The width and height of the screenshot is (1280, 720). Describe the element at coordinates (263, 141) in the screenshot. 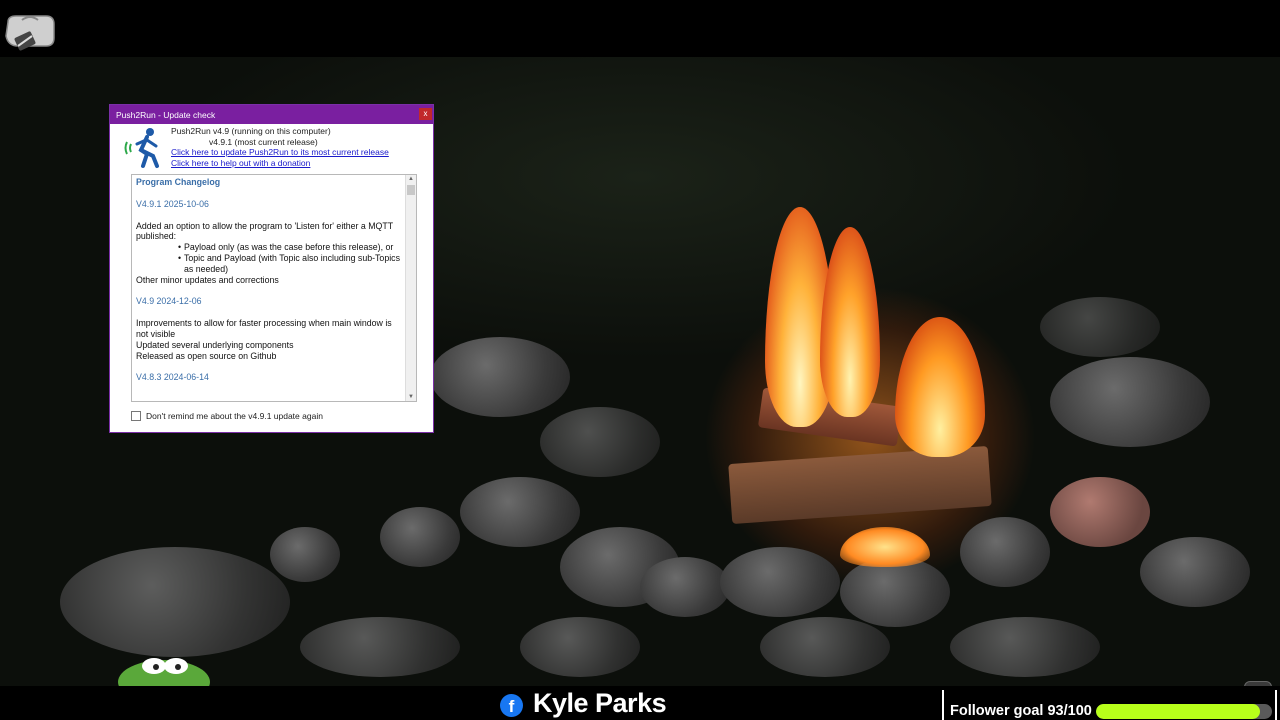

I see `latest-version-text: v4.9.1 (most current release)` at that location.